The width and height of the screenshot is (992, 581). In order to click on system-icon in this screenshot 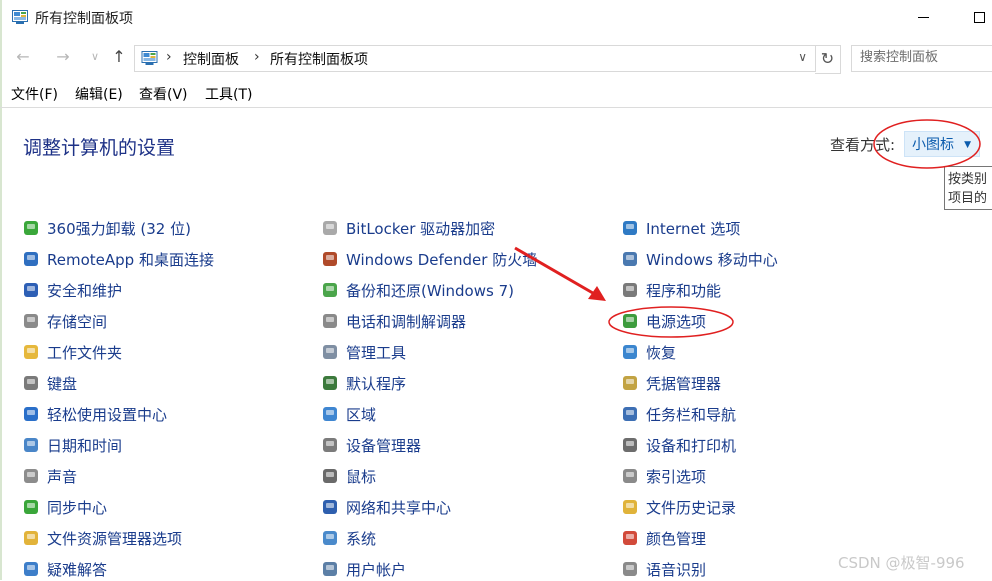, I will do `click(330, 538)`.